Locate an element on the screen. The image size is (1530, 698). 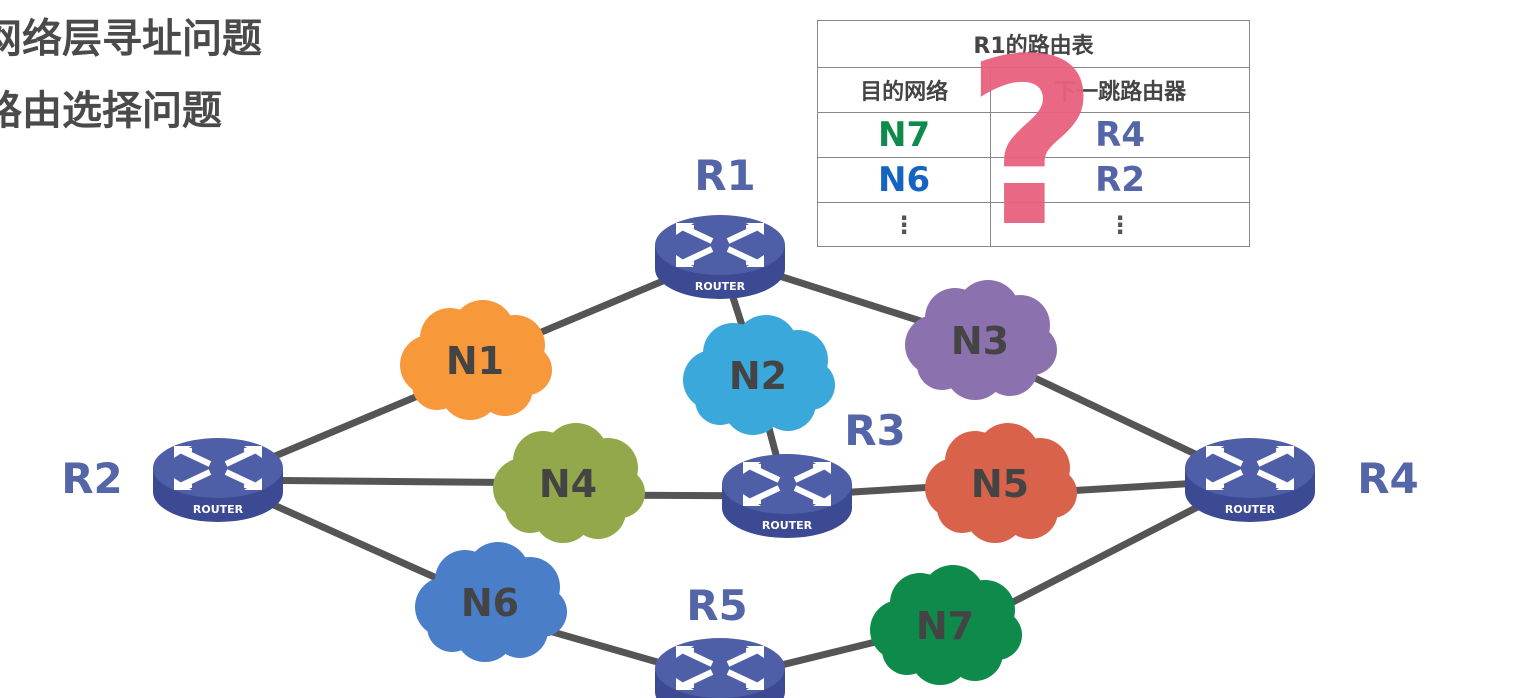
router-label: R1 is located at coordinates (725, 175).